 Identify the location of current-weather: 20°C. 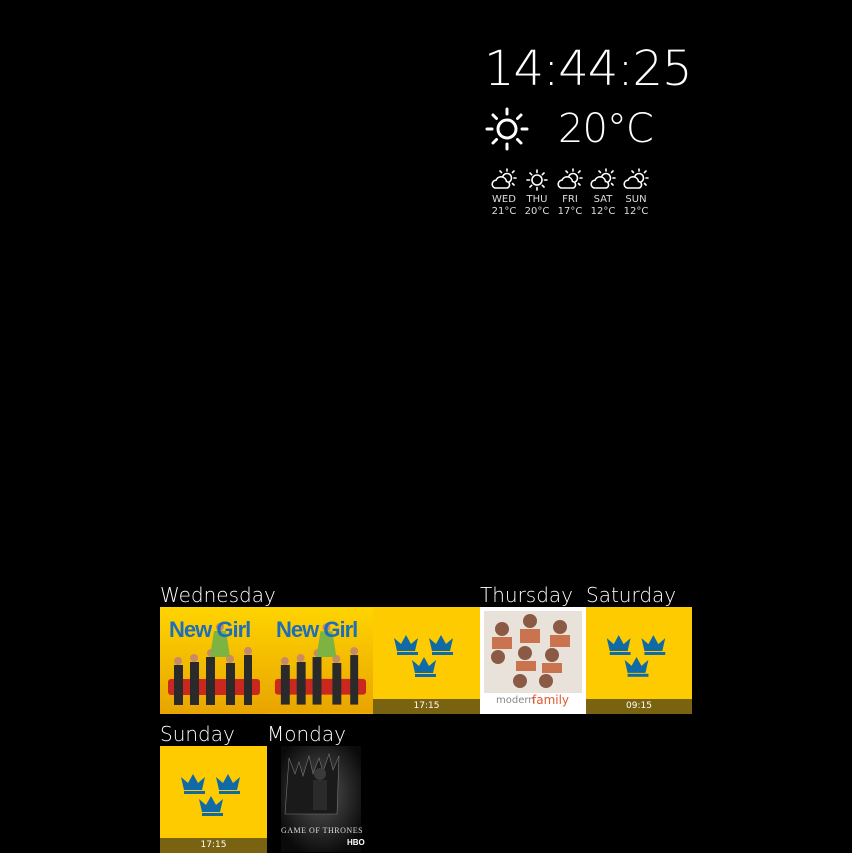
(574, 129).